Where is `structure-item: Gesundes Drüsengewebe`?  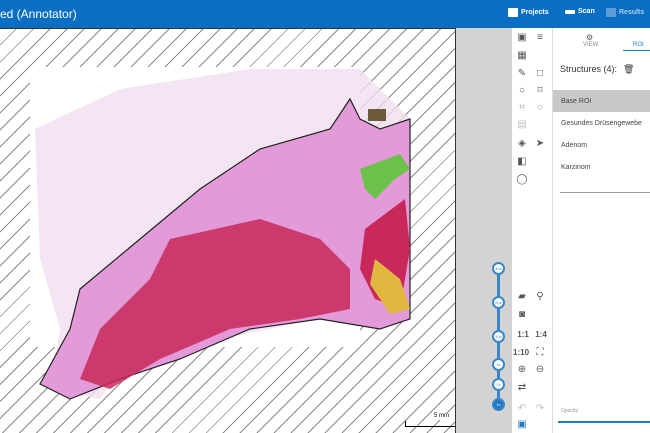 structure-item: Gesundes Drüsengewebe is located at coordinates (601, 123).